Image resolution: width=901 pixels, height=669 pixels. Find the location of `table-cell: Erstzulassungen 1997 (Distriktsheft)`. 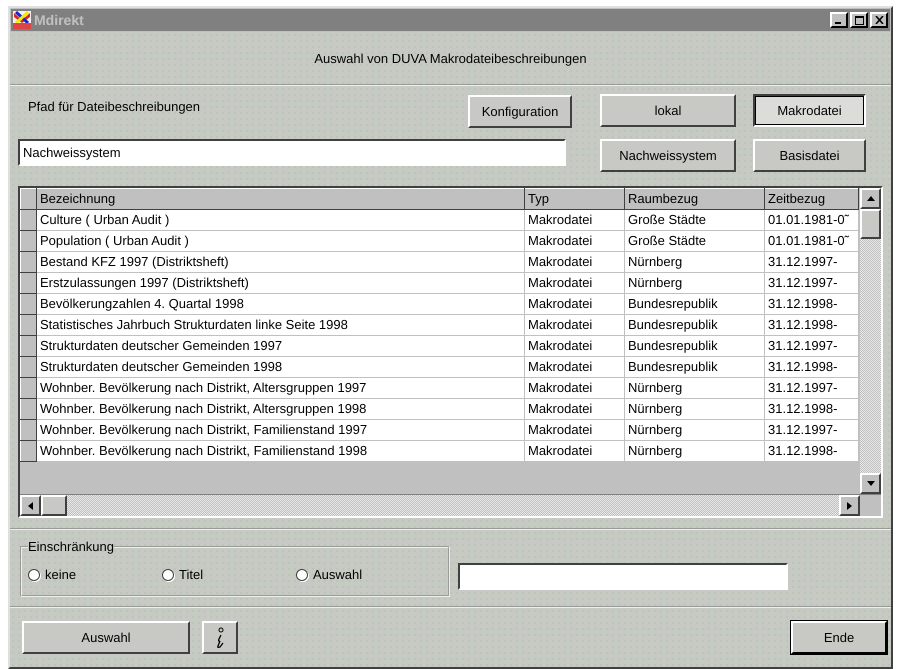

table-cell: Erstzulassungen 1997 (Distriktsheft) is located at coordinates (280, 283).